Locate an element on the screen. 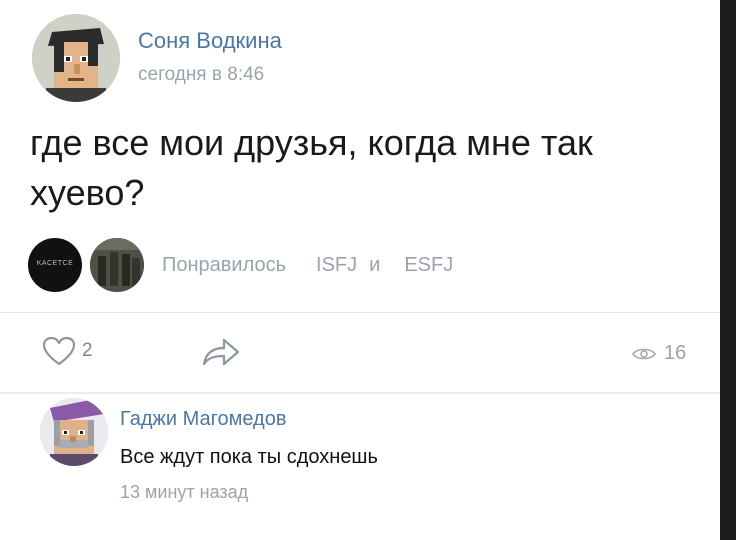 The width and height of the screenshot is (736, 540). group-photo-icon is located at coordinates (117, 265).